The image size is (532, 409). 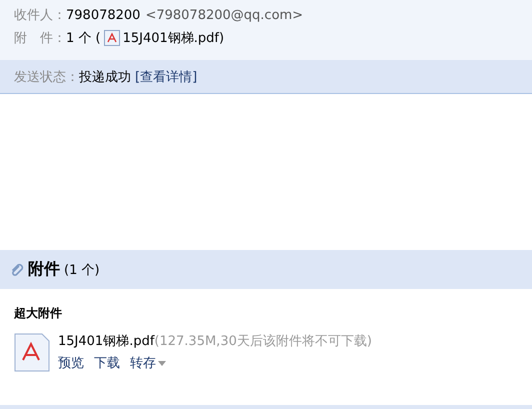 What do you see at coordinates (221, 38) in the screenshot?
I see `attachment-paren: )` at bounding box center [221, 38].